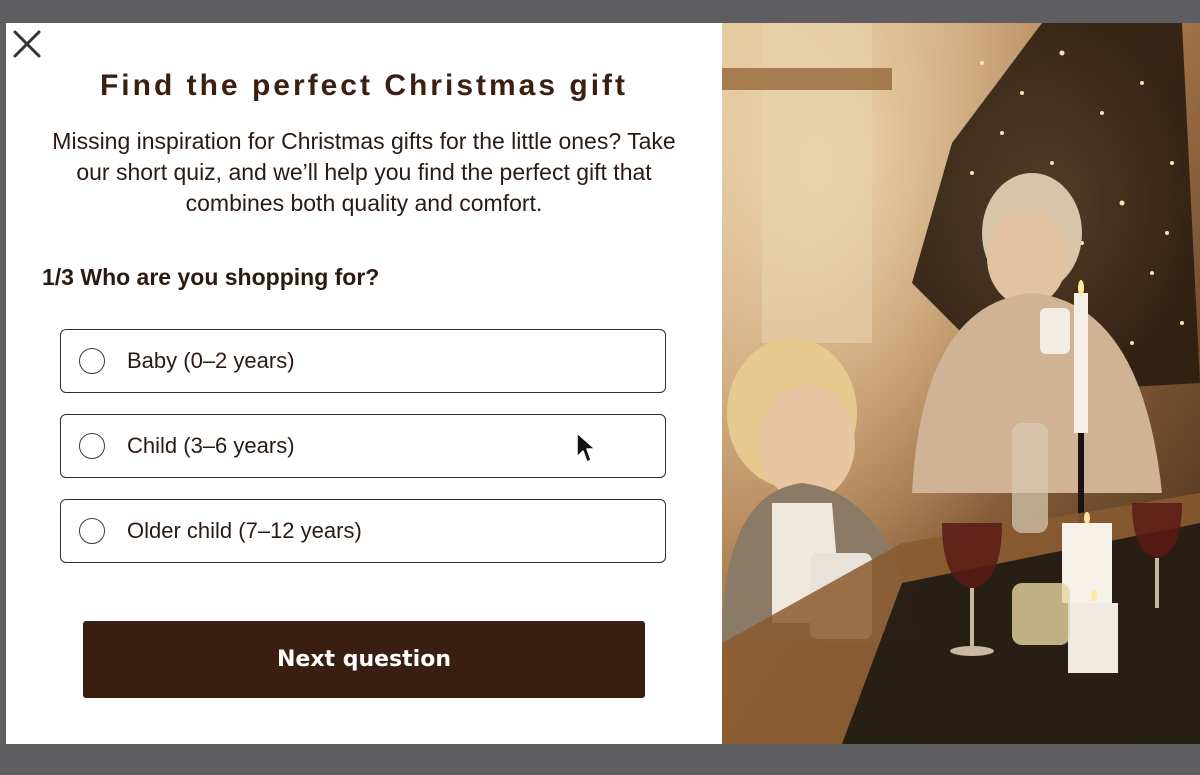 Image resolution: width=1200 pixels, height=775 pixels. What do you see at coordinates (211, 277) in the screenshot?
I see `question-heading: 1/3 Who are you shopping for?` at bounding box center [211, 277].